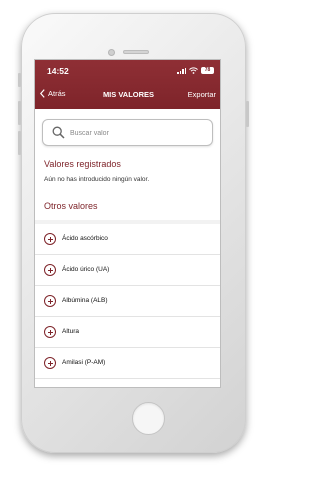  I want to click on wifi-icon, so click(193, 70).